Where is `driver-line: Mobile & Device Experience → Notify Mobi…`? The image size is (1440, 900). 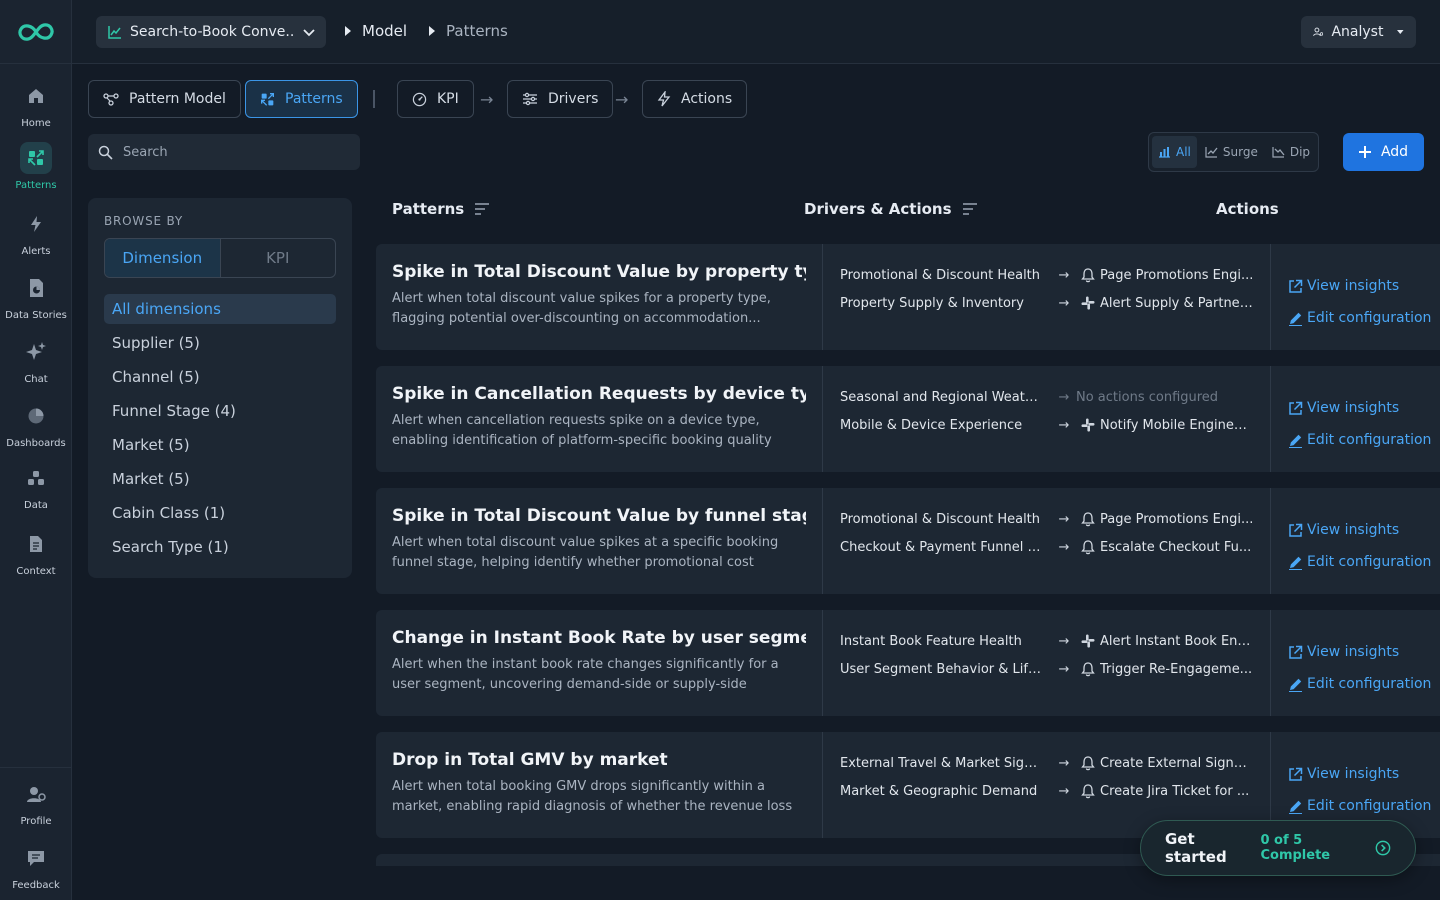 driver-line: Mobile & Device Experience → Notify Mobi… is located at coordinates (1047, 425).